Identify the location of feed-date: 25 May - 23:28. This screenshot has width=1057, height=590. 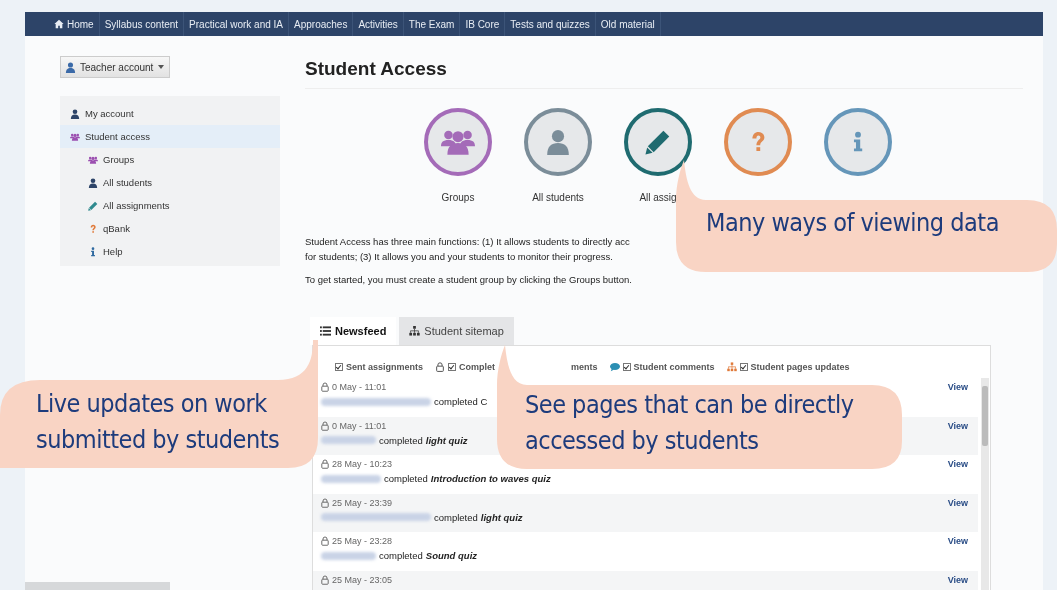
(362, 541).